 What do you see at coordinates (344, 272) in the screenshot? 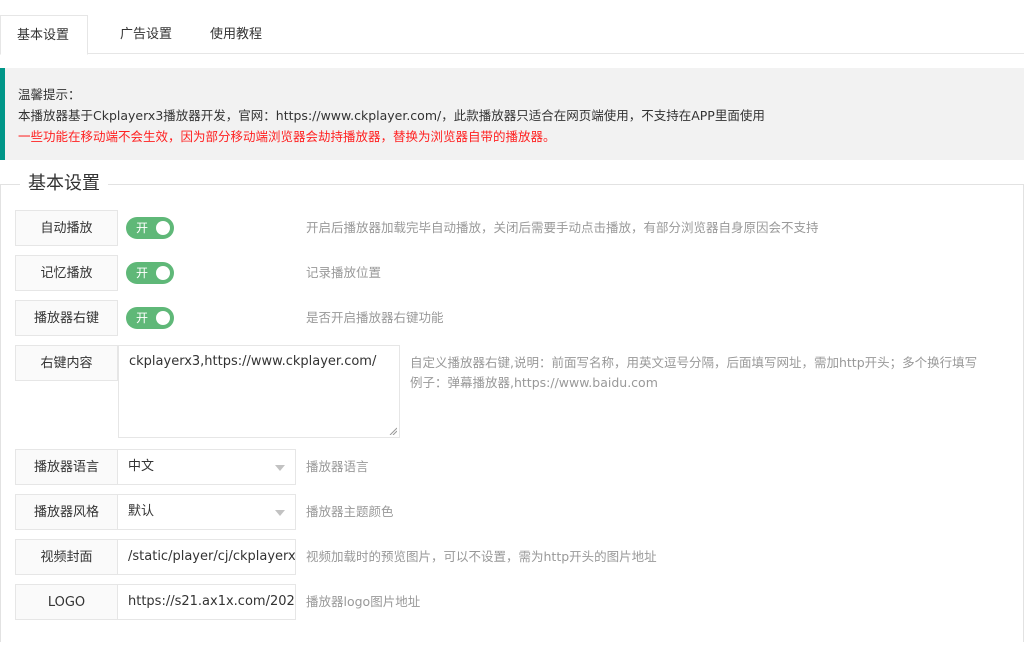
I see `memory-desc: 记录播放位置` at bounding box center [344, 272].